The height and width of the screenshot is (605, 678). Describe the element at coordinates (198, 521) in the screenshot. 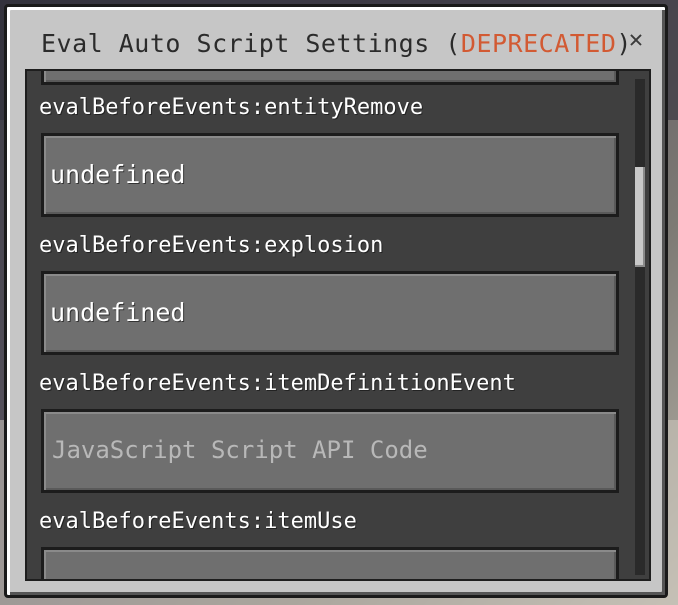

I see `field-label-item-use: evalBeforeEvents:itemUse` at that location.